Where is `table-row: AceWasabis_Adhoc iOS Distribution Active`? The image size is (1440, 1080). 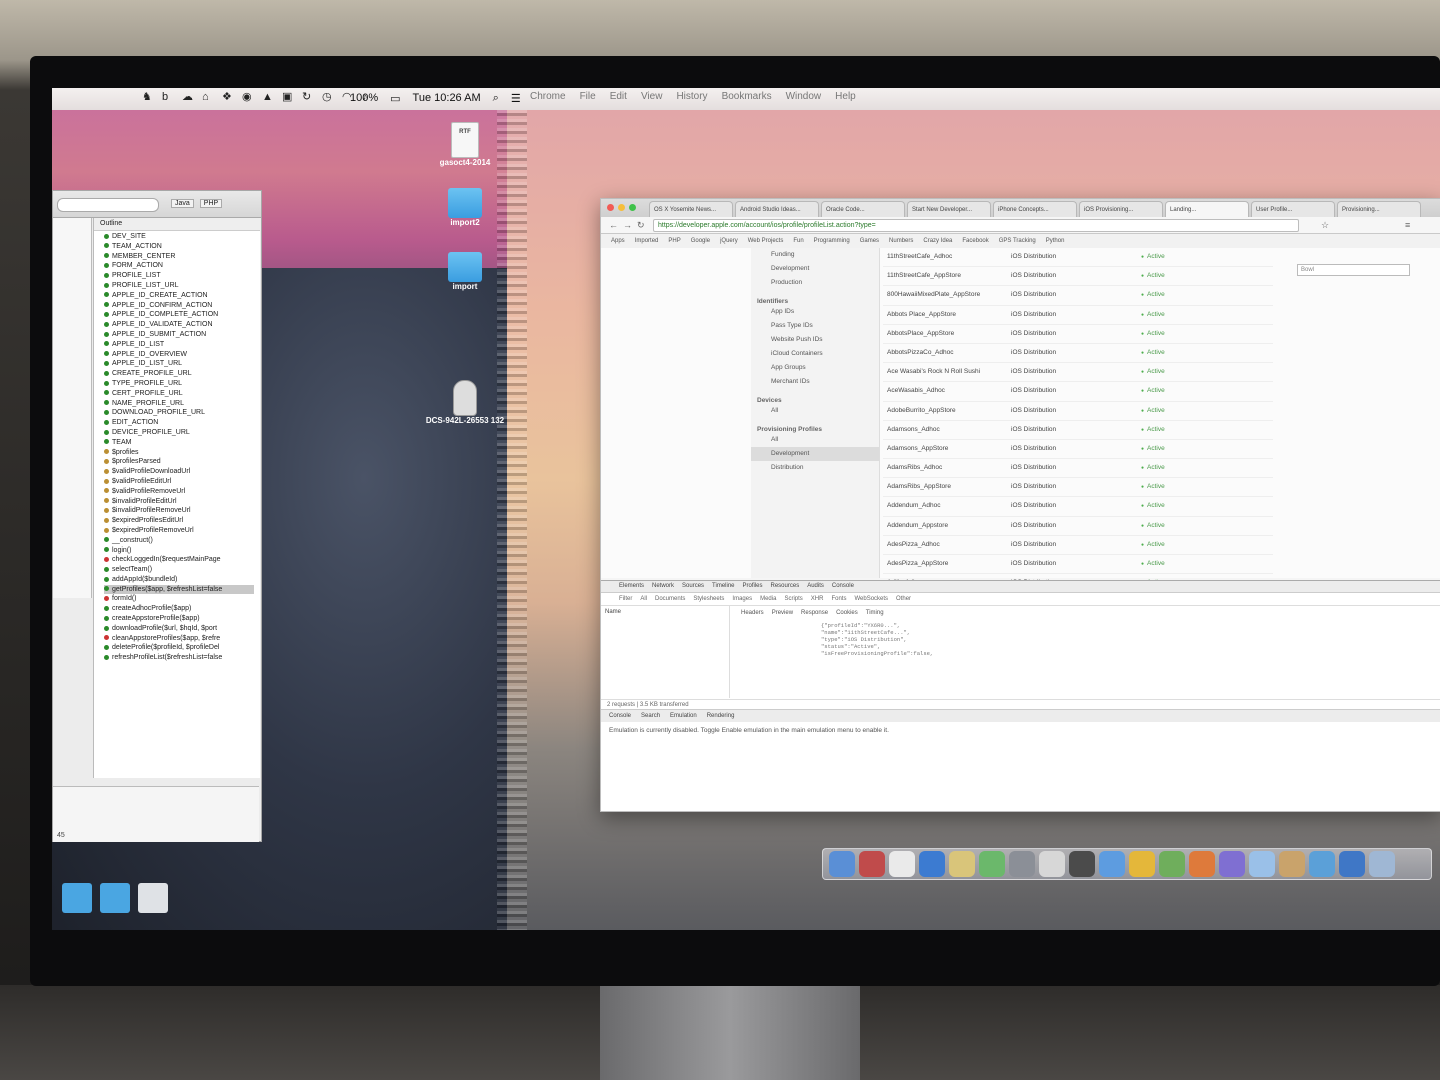
table-row: AceWasabis_Adhoc iOS Distribution Active is located at coordinates (1078, 392).